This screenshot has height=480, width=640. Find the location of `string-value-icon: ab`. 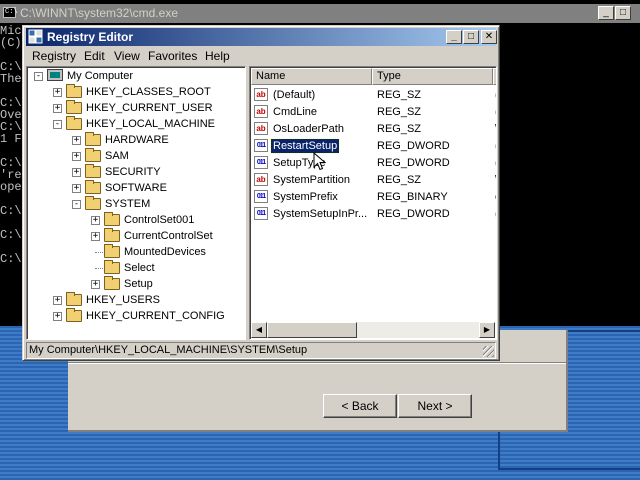

string-value-icon: ab is located at coordinates (261, 94).